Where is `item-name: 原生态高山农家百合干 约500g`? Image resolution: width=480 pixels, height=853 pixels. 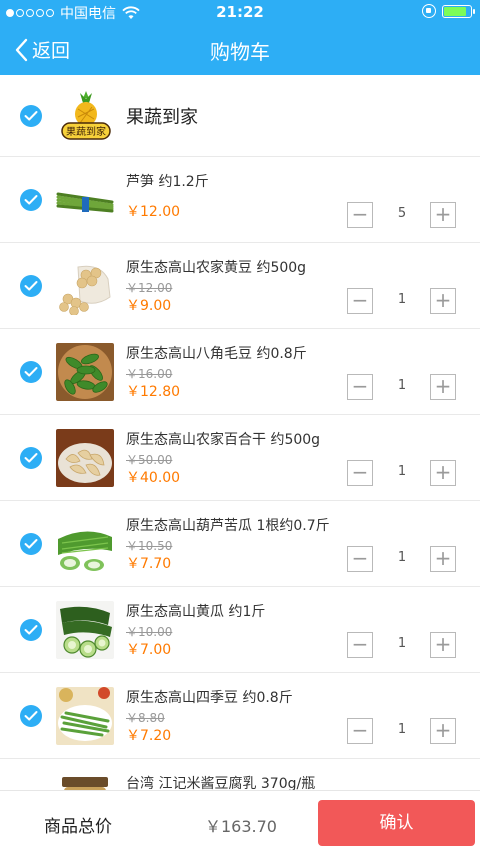
item-name: 原生态高山农家百合干 约500g is located at coordinates (223, 440).